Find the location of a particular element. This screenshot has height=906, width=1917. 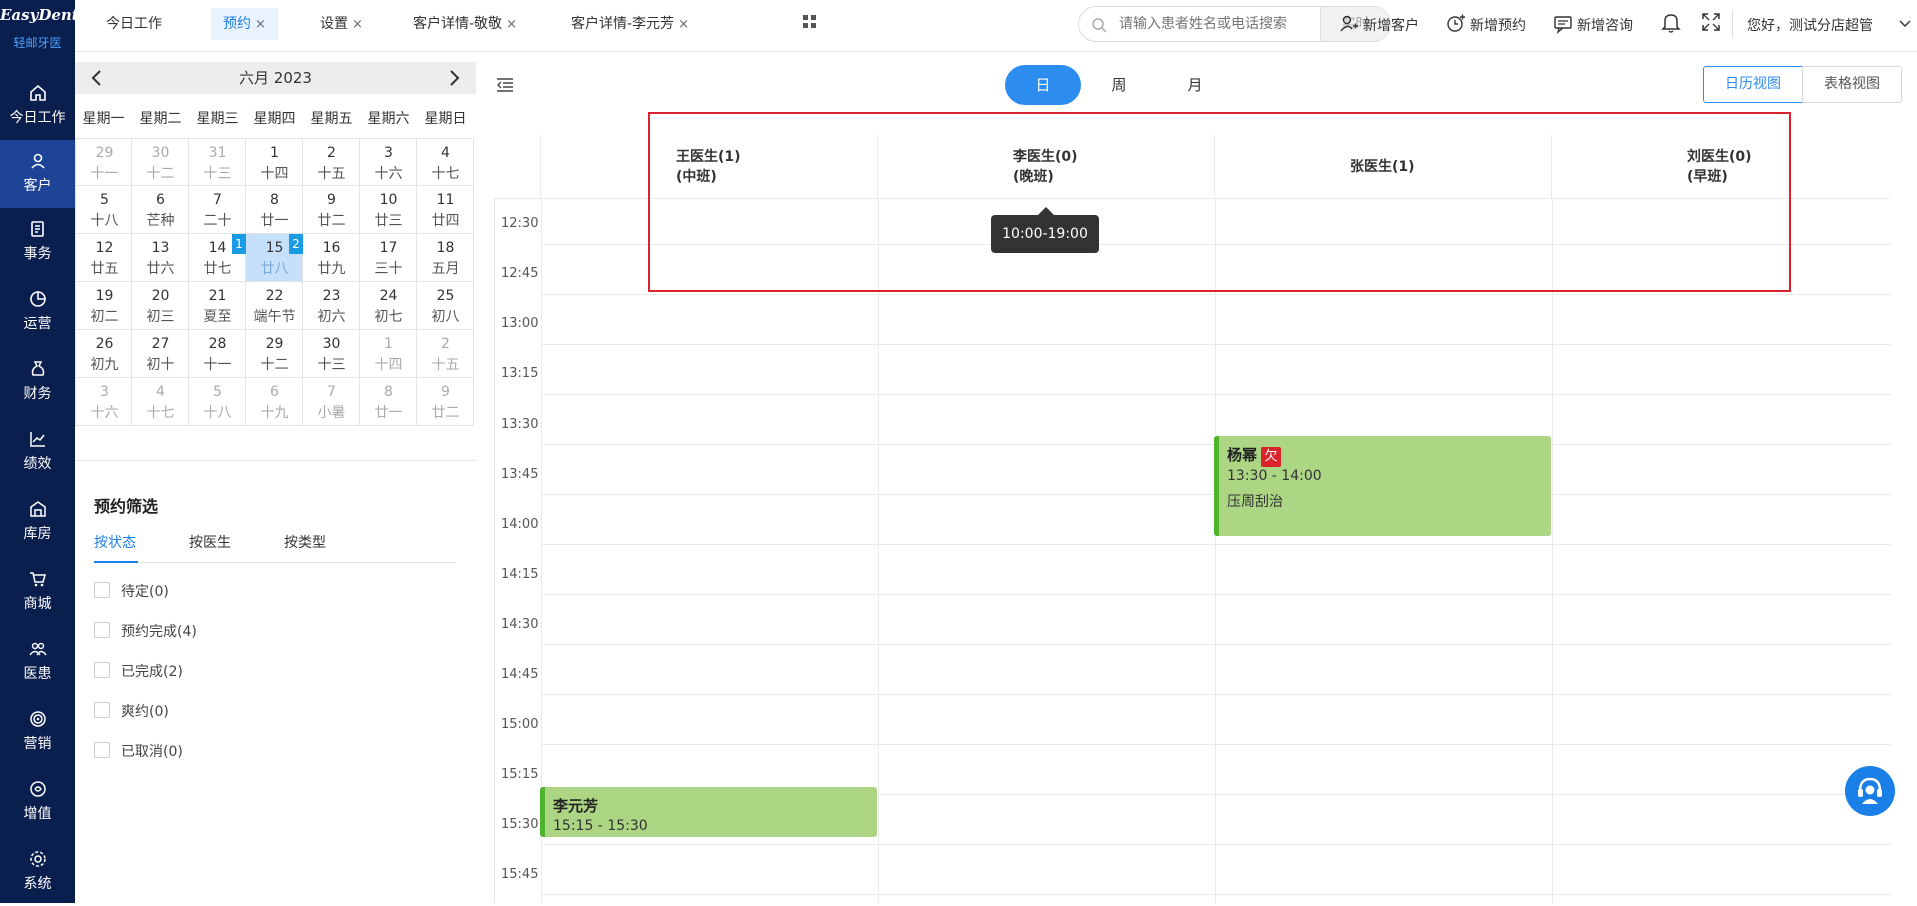

sidebar-item-performance: 绩效 is located at coordinates (37, 452).